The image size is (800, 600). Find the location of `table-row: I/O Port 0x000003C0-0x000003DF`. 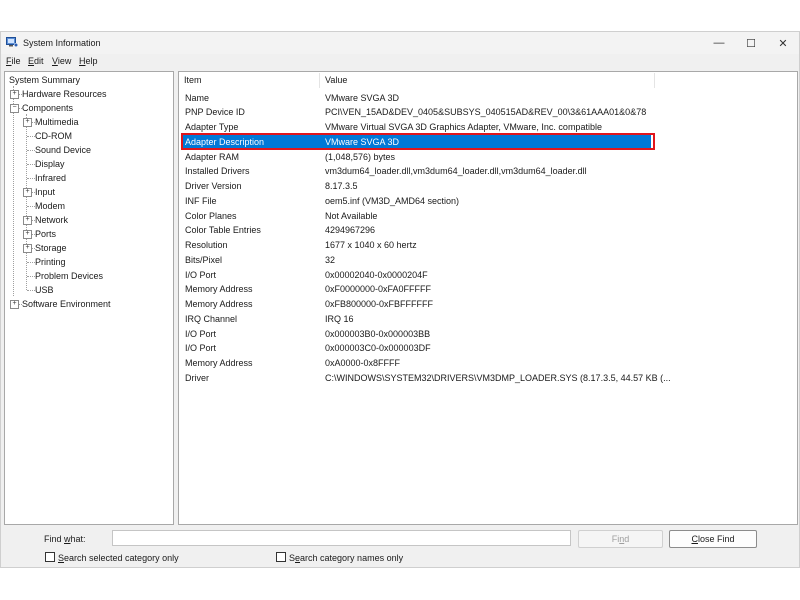

table-row: I/O Port 0x000003C0-0x000003DF is located at coordinates (416, 348).